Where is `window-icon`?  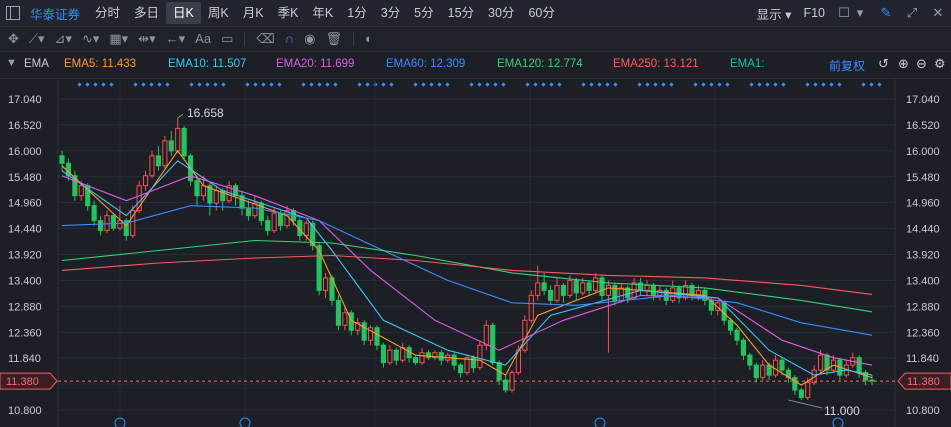 window-icon is located at coordinates (13, 13).